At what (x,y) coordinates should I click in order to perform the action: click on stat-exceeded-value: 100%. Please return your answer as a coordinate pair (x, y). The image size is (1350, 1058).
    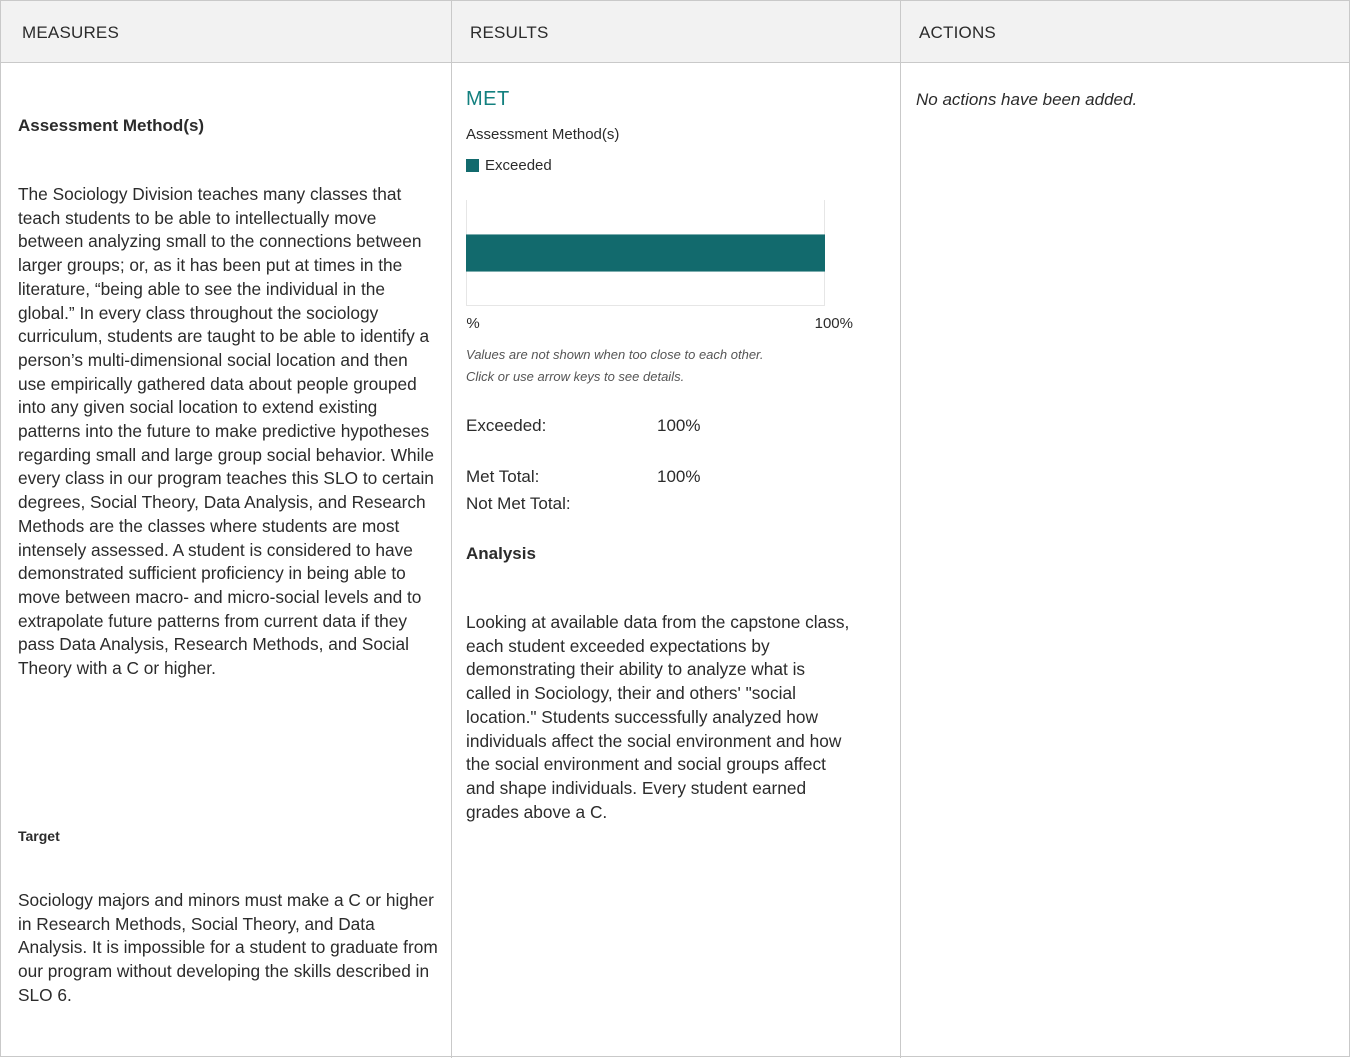
    Looking at the image, I should click on (679, 425).